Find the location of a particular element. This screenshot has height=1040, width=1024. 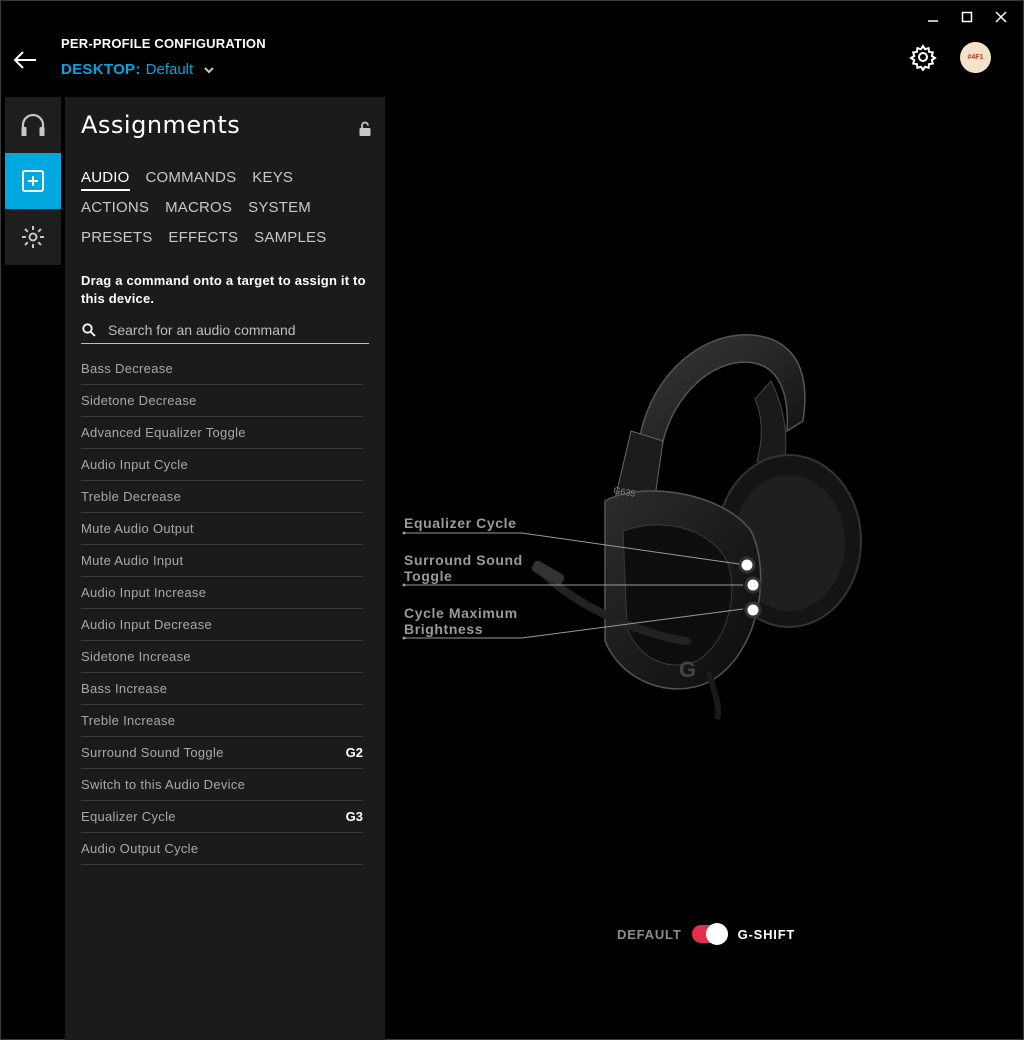

list-item: Audio Input Increase is located at coordinates (222, 593).